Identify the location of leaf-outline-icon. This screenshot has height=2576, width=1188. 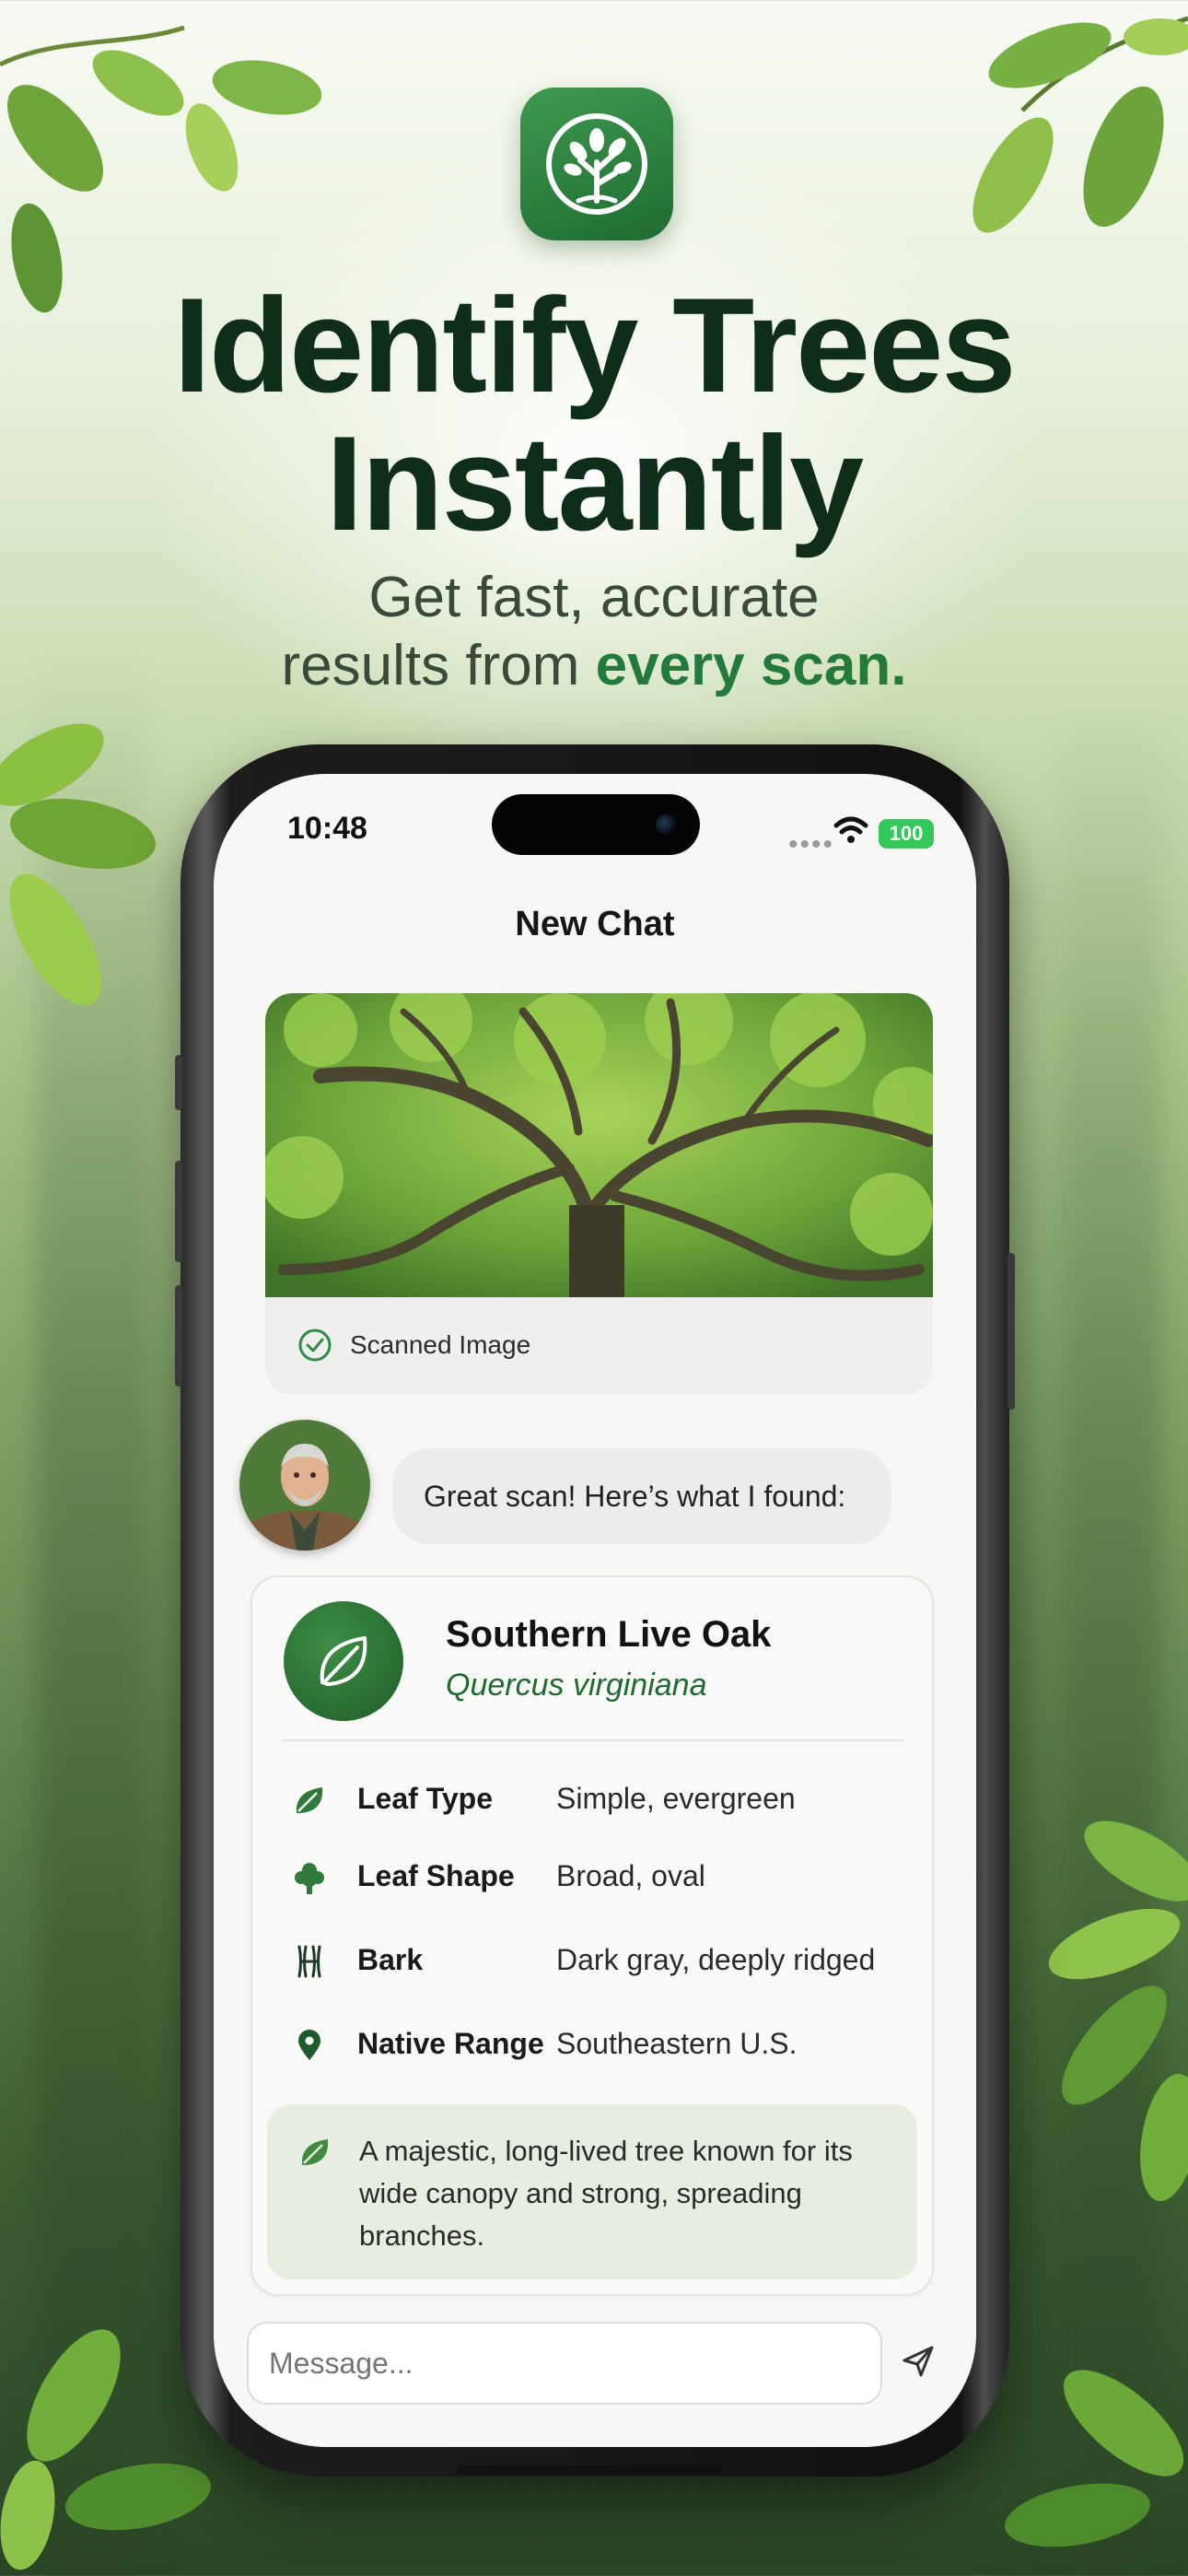
(343, 1661).